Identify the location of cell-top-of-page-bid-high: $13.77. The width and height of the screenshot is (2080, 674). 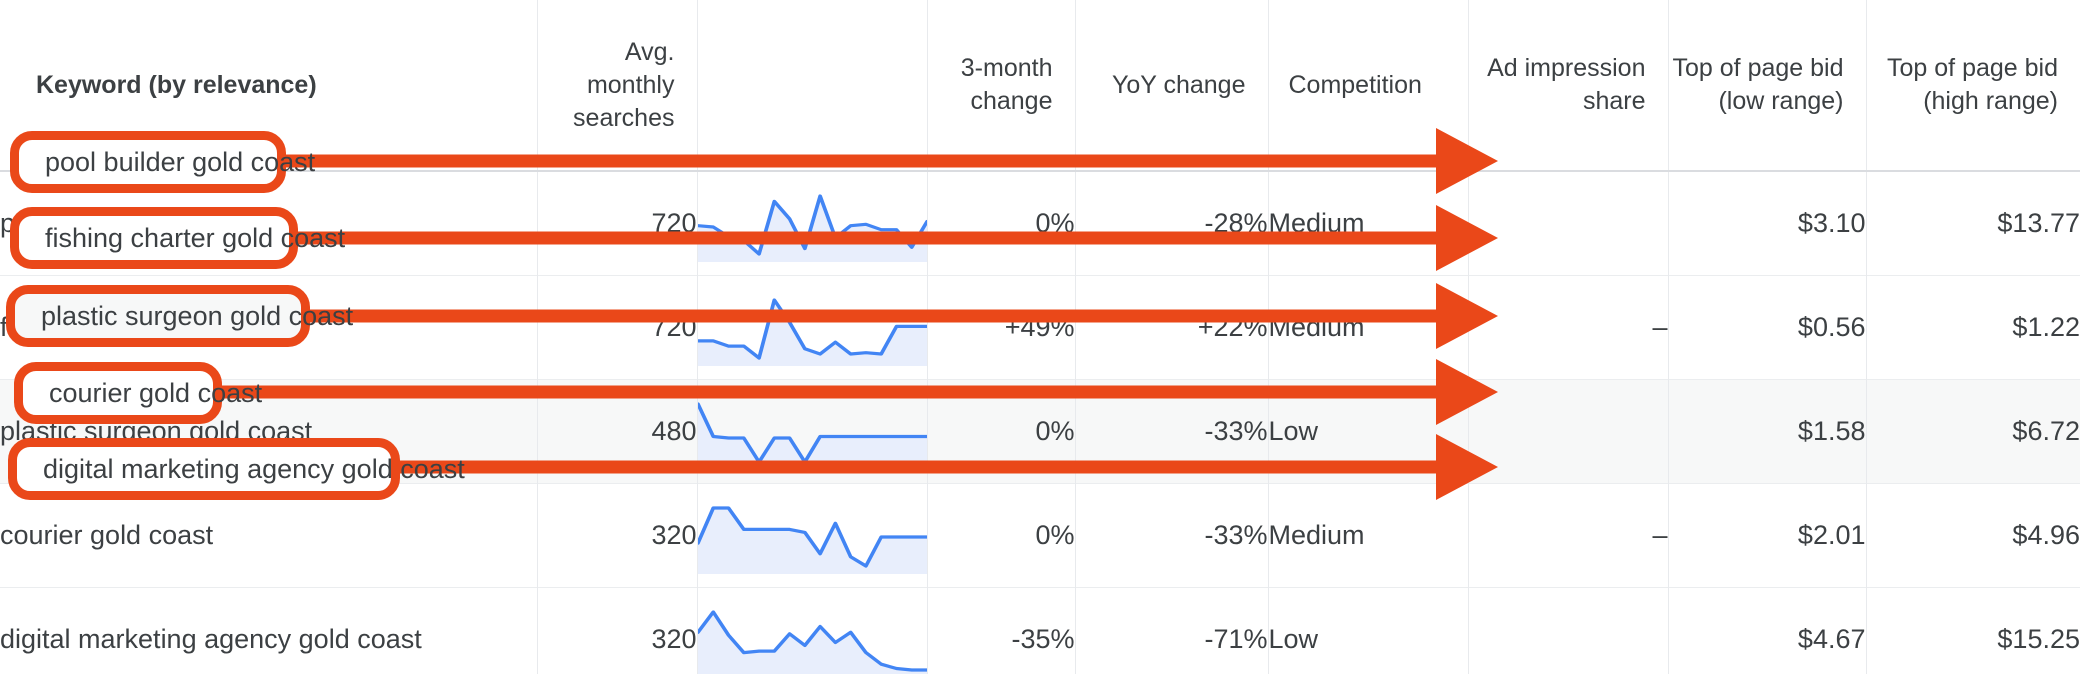
(2038, 222).